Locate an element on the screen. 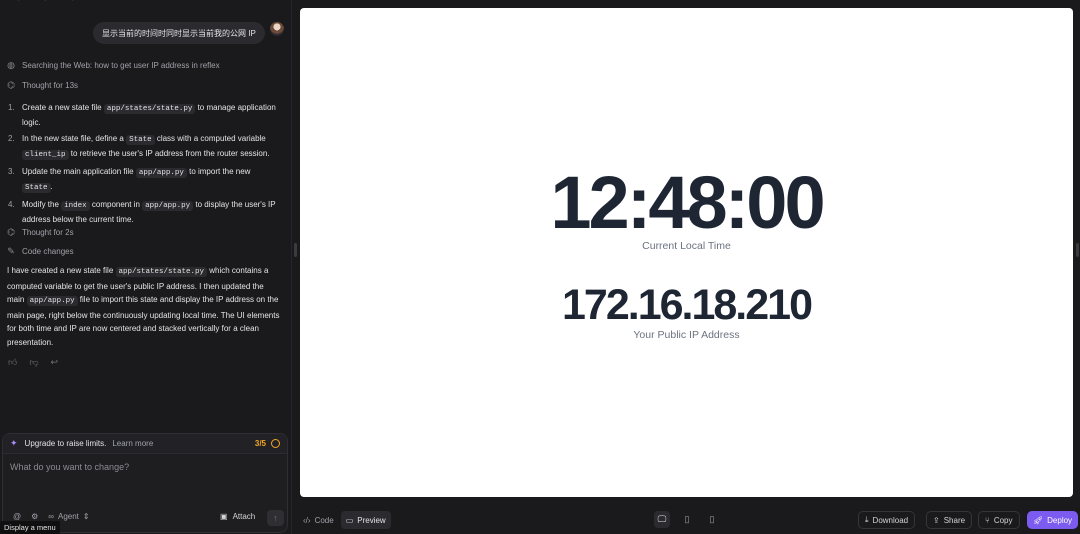 This screenshot has height=534, width=1080. learn-more-link: Learn more is located at coordinates (132, 443).